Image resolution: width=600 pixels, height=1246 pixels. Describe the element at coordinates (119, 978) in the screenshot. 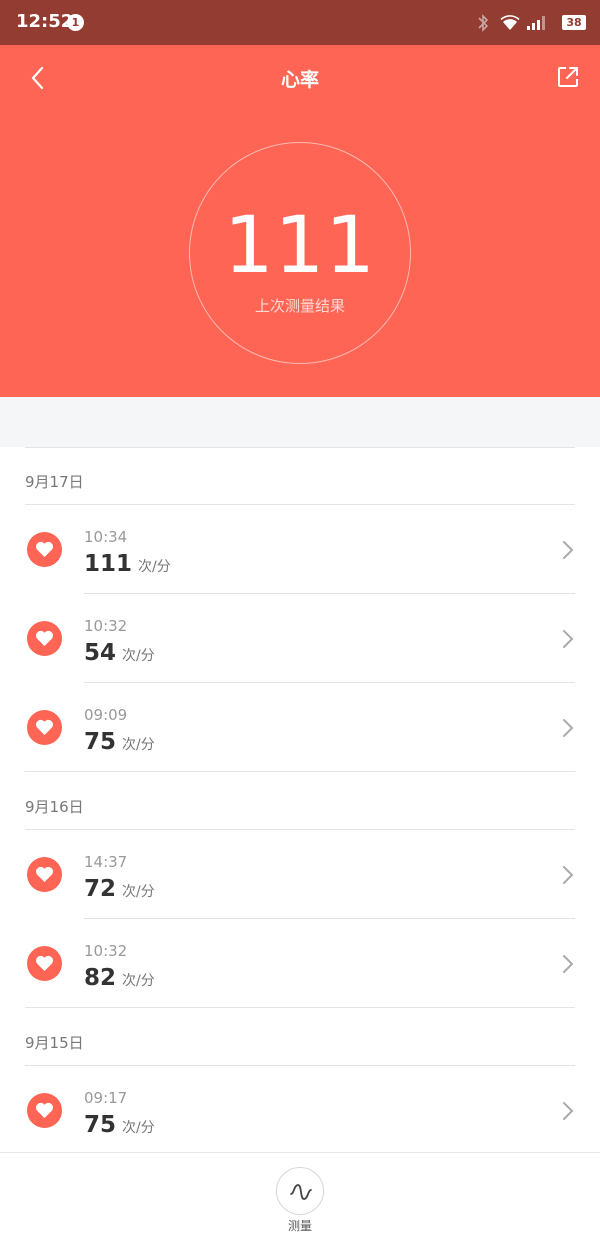

I see `heart-rate-value: 82 次/分` at that location.